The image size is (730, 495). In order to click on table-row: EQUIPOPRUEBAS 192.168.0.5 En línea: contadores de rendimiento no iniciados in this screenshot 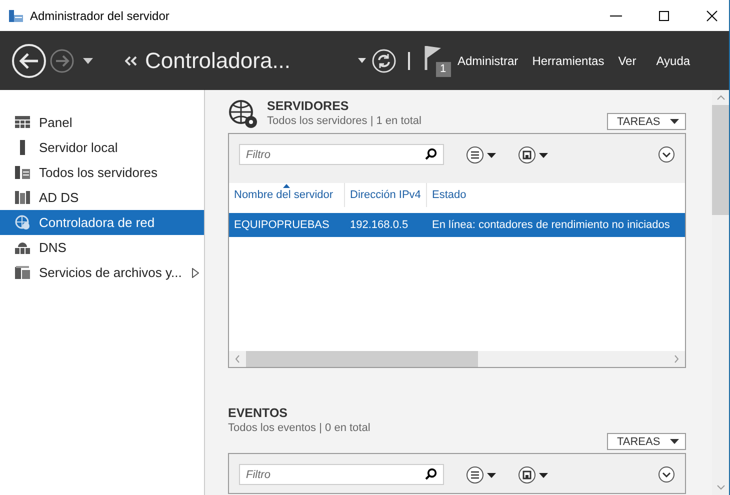, I will do `click(457, 225)`.